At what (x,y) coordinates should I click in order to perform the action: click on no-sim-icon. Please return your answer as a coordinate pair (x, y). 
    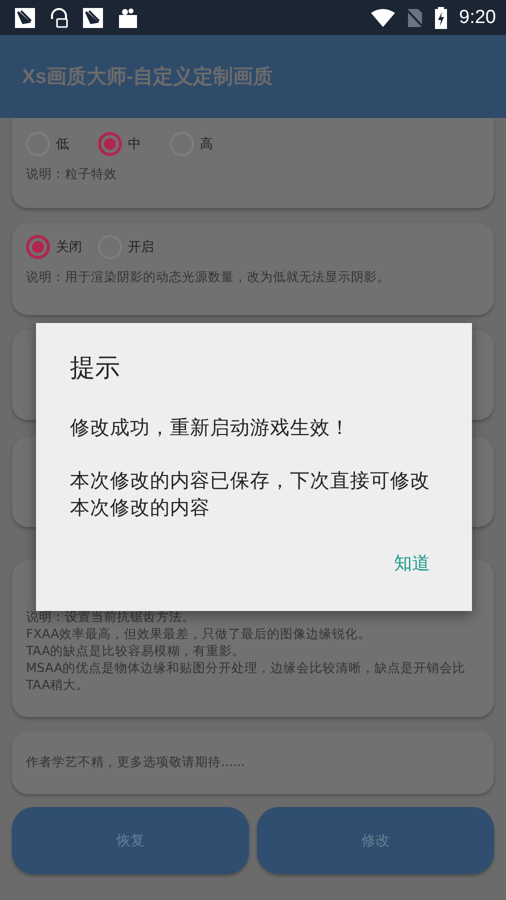
    Looking at the image, I should click on (415, 18).